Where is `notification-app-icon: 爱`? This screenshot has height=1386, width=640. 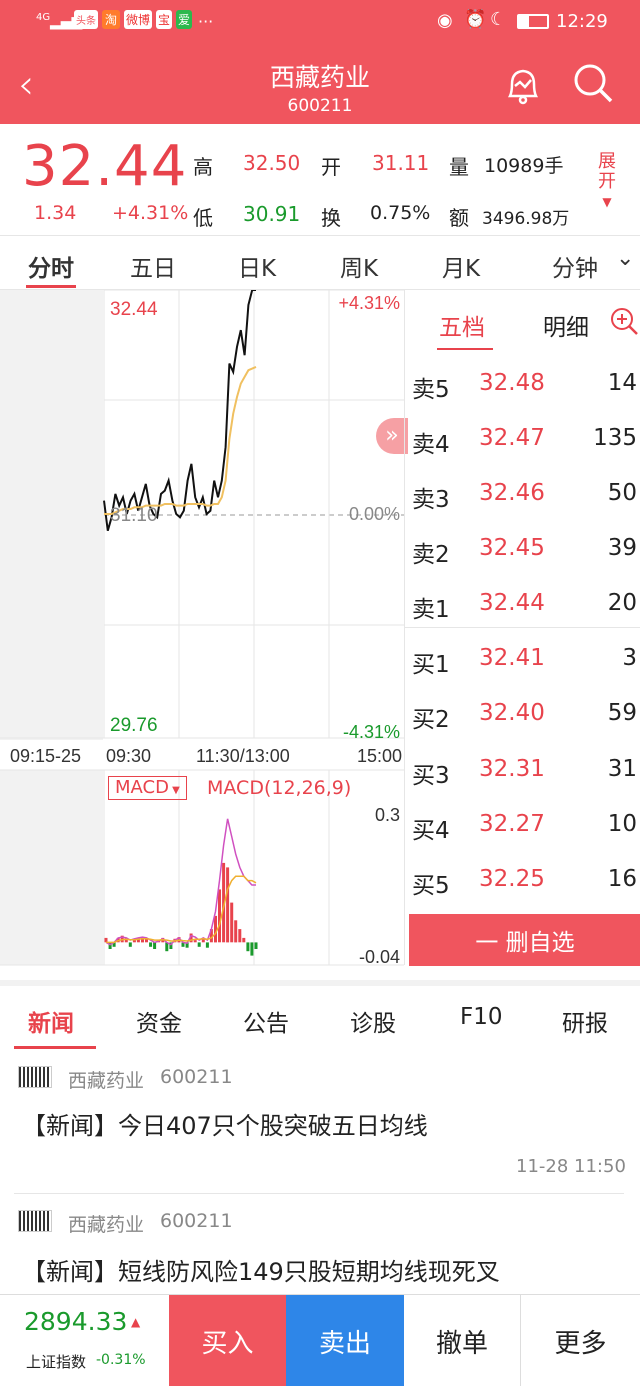 notification-app-icon: 爱 is located at coordinates (184, 19).